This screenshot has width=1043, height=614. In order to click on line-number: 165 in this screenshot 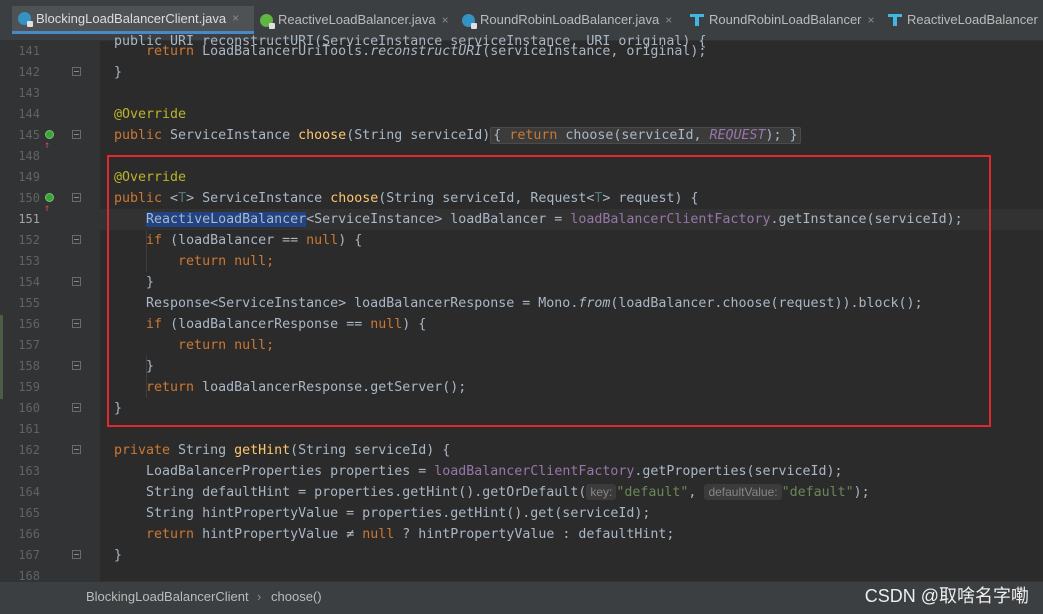, I will do `click(29, 513)`.